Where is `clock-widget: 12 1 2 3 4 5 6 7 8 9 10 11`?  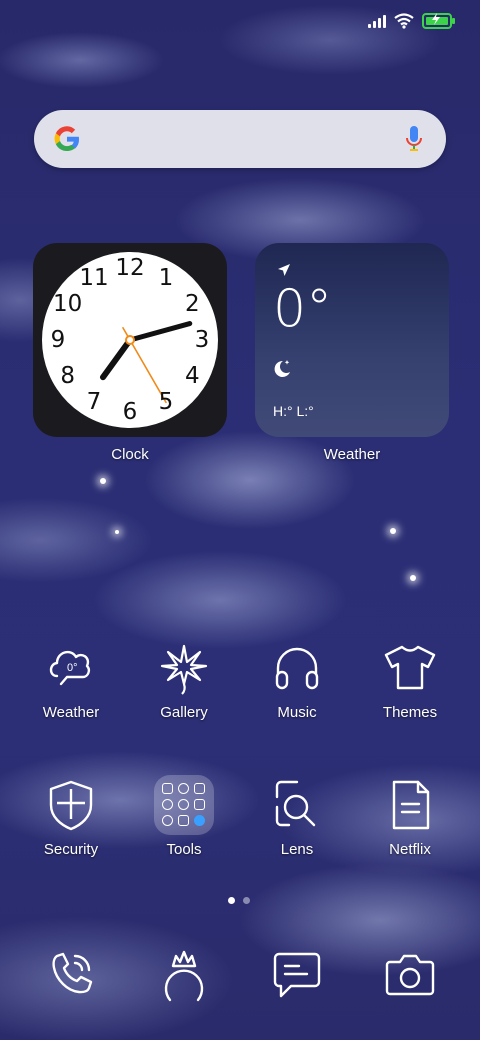 clock-widget: 12 1 2 3 4 5 6 7 8 9 10 11 is located at coordinates (130, 340).